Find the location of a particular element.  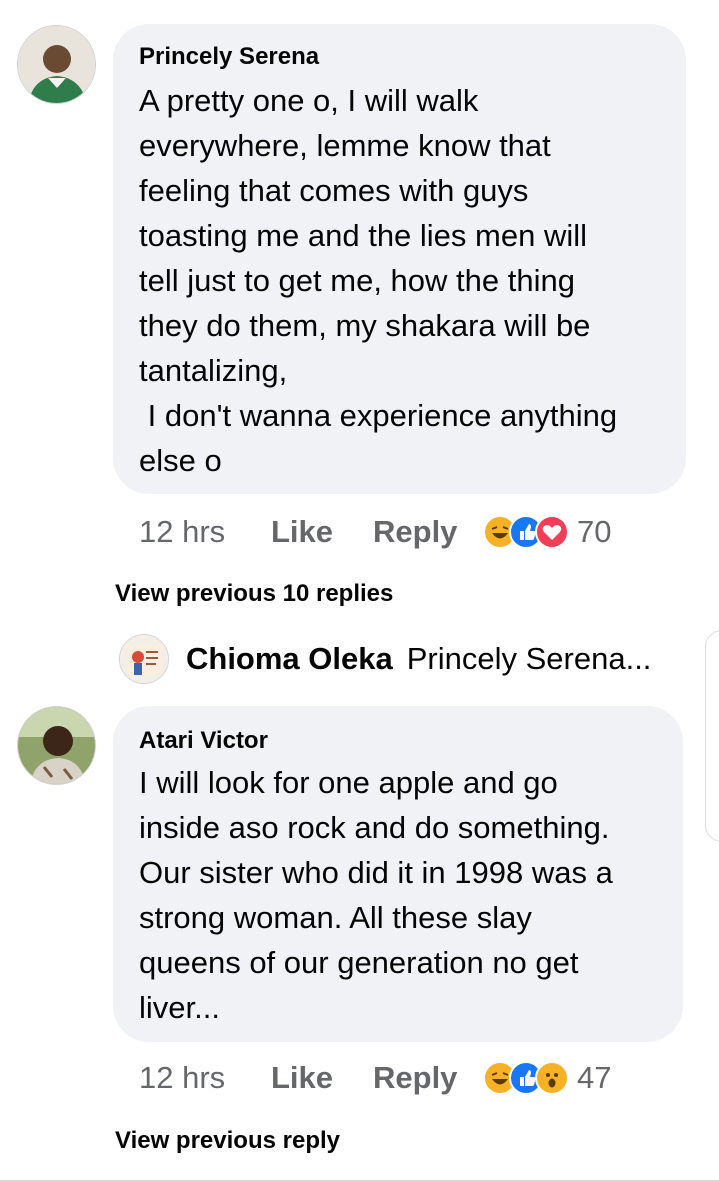

comment-actions: 12 hrs Like Reply 47 is located at coordinates (375, 1078).